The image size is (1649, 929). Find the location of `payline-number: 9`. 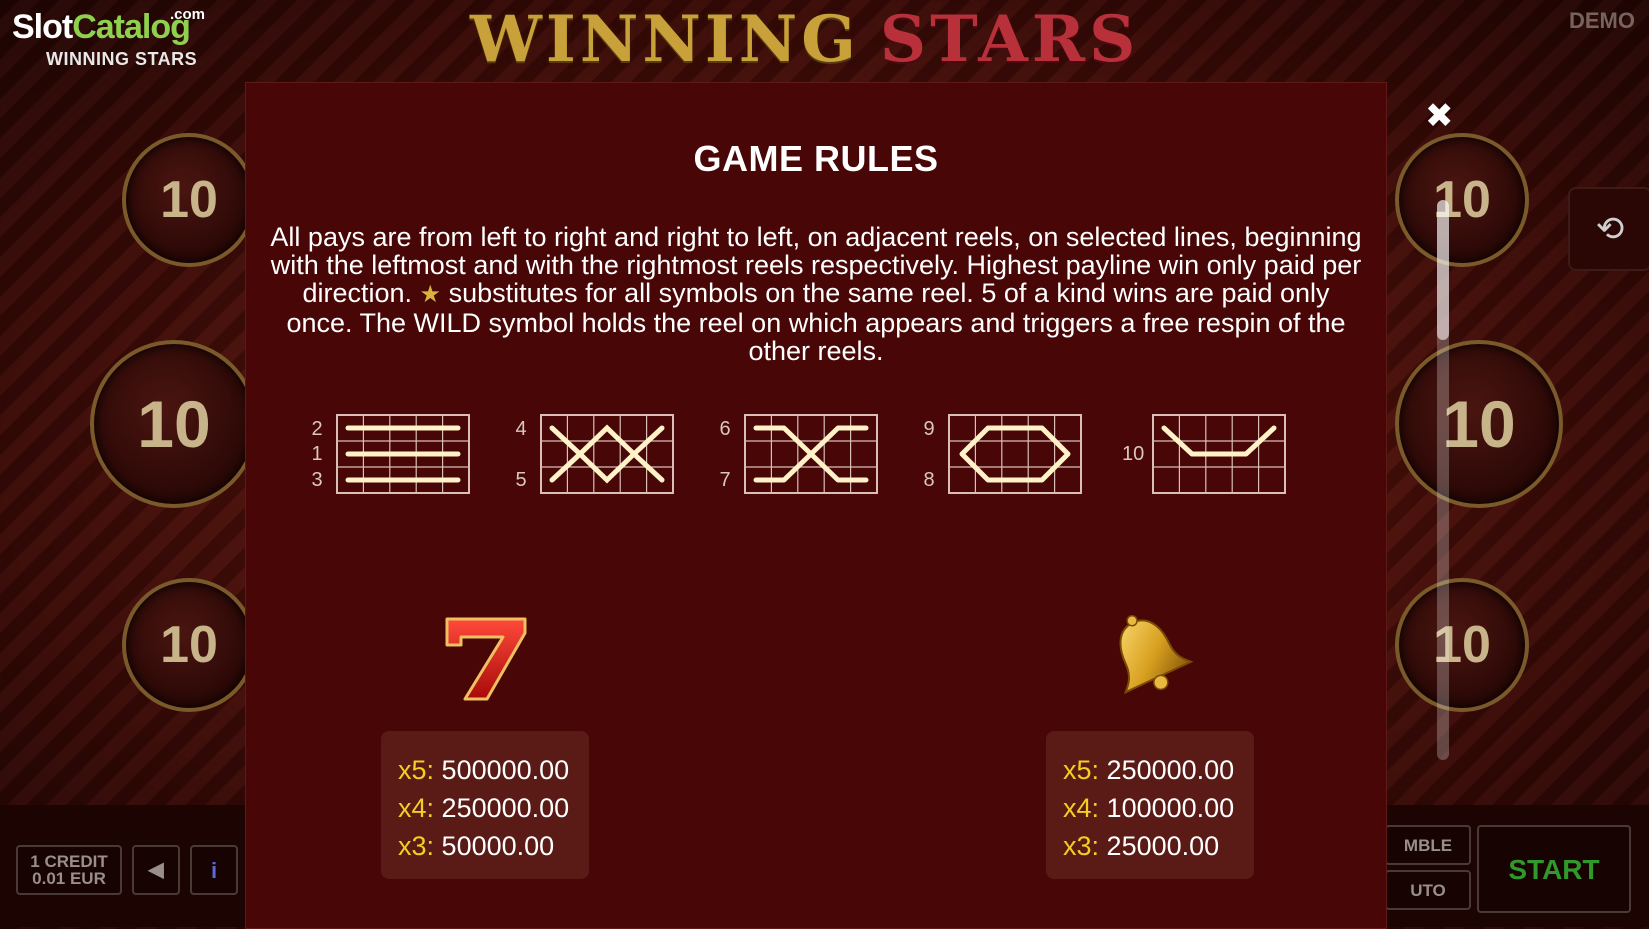

payline-number: 9 is located at coordinates (929, 429).